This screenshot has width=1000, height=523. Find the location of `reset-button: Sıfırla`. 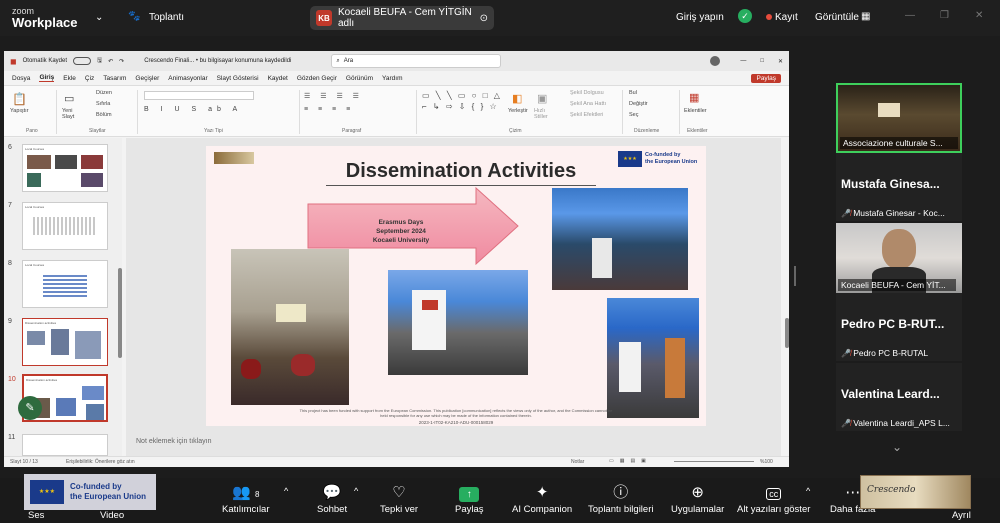

reset-button: Sıfırla is located at coordinates (103, 104).